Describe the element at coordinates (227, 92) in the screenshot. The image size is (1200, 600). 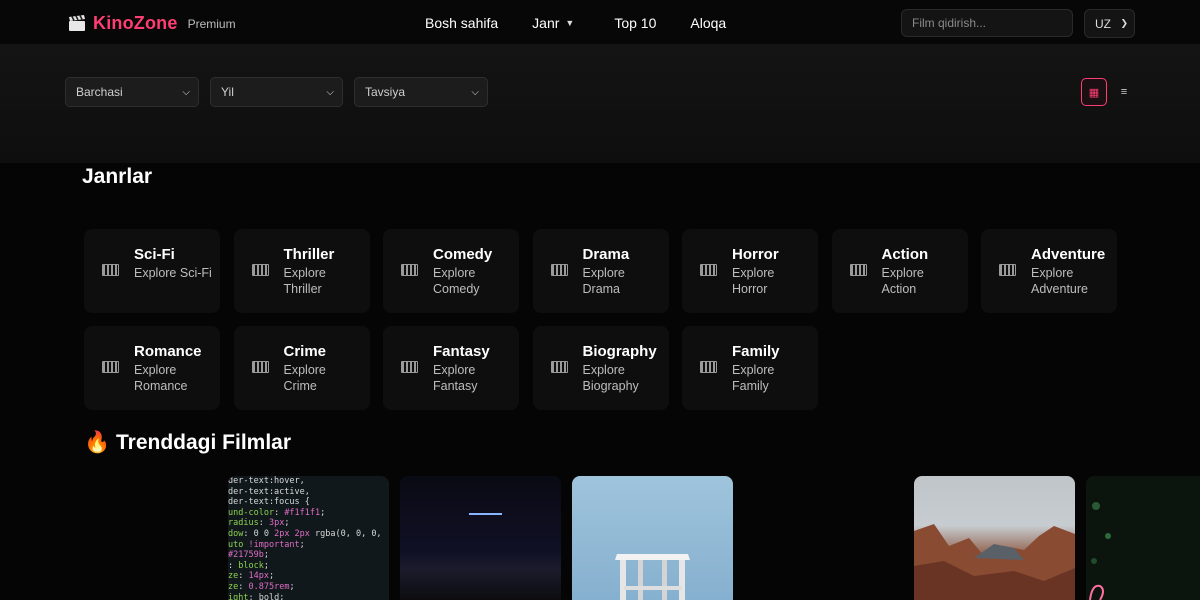
I see `year-value: Yil` at that location.